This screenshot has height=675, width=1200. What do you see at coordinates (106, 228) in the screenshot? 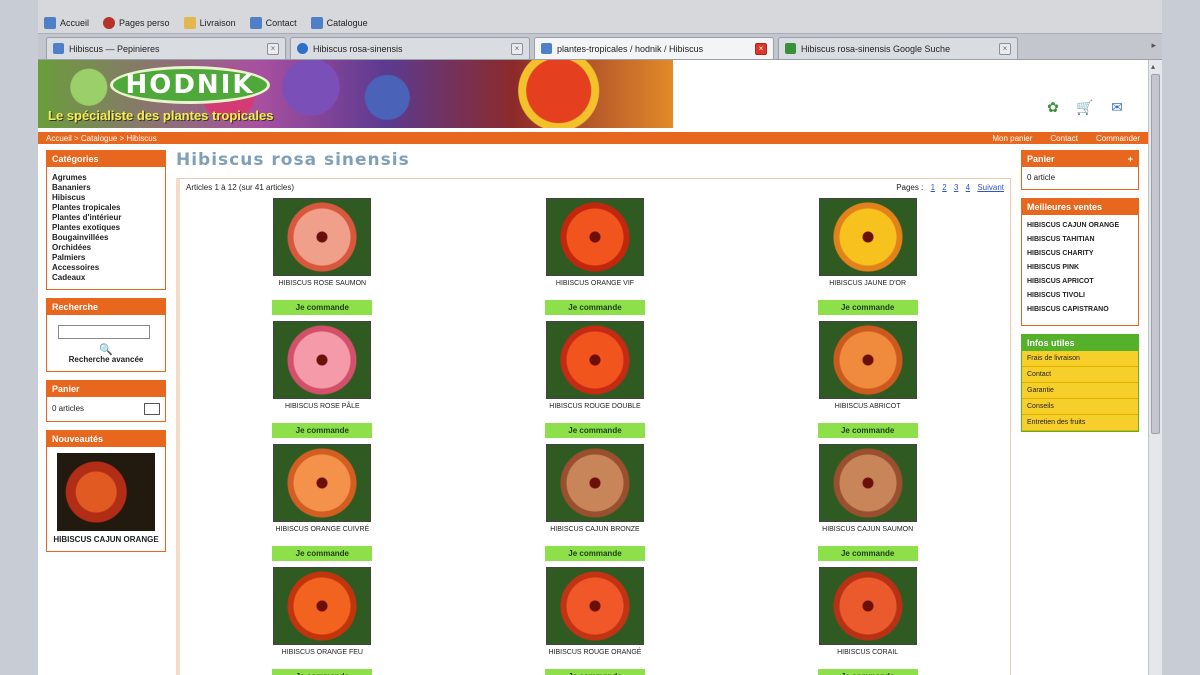
I see `category-link: Plantes exotiques` at bounding box center [106, 228].